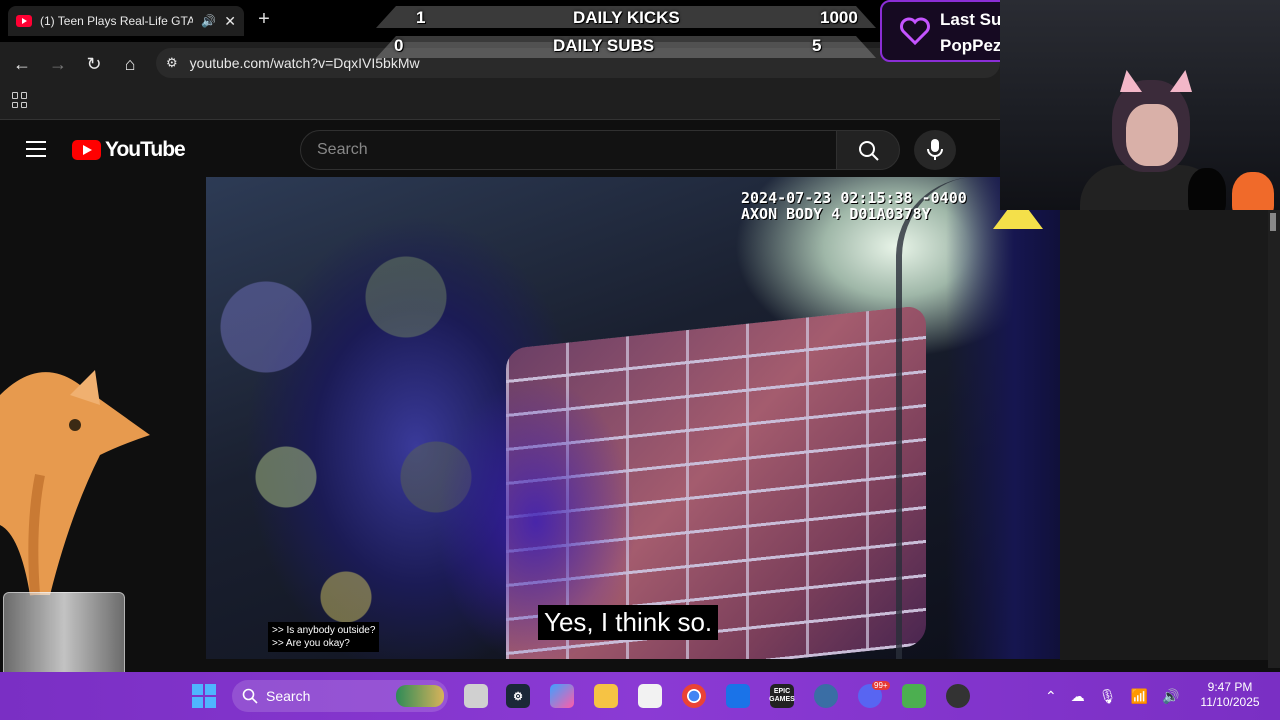 This screenshot has width=1280, height=720. I want to click on app-icon, so click(826, 696).